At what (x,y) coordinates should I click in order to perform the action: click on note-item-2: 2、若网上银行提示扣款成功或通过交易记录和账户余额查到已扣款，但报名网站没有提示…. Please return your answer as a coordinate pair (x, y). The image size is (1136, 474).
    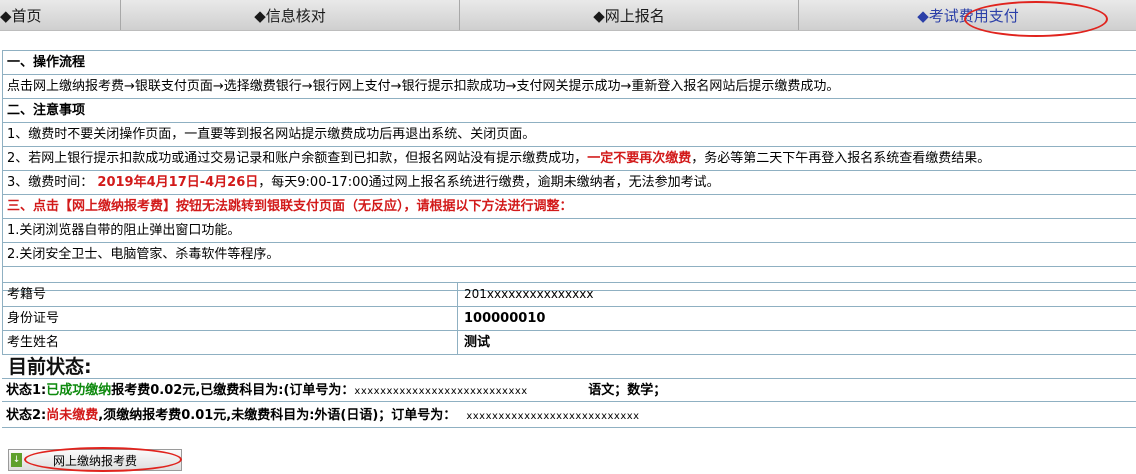
    Looking at the image, I should click on (569, 159).